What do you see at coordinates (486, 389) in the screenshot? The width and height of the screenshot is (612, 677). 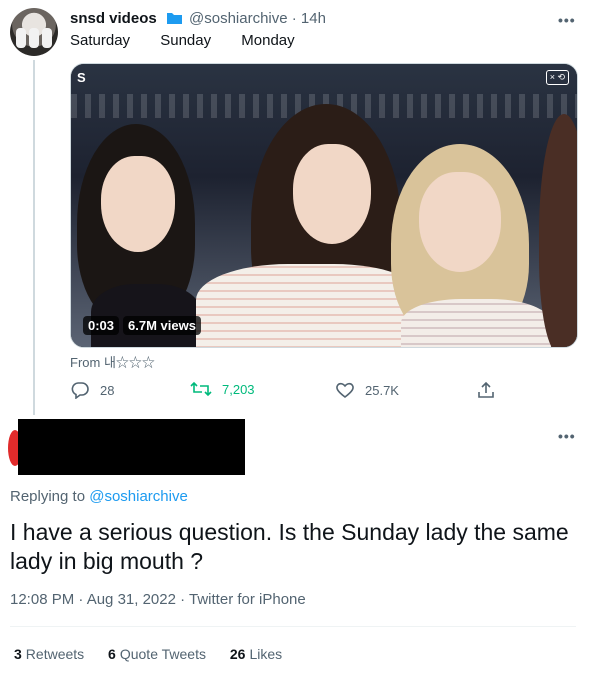 I see `share-icon` at bounding box center [486, 389].